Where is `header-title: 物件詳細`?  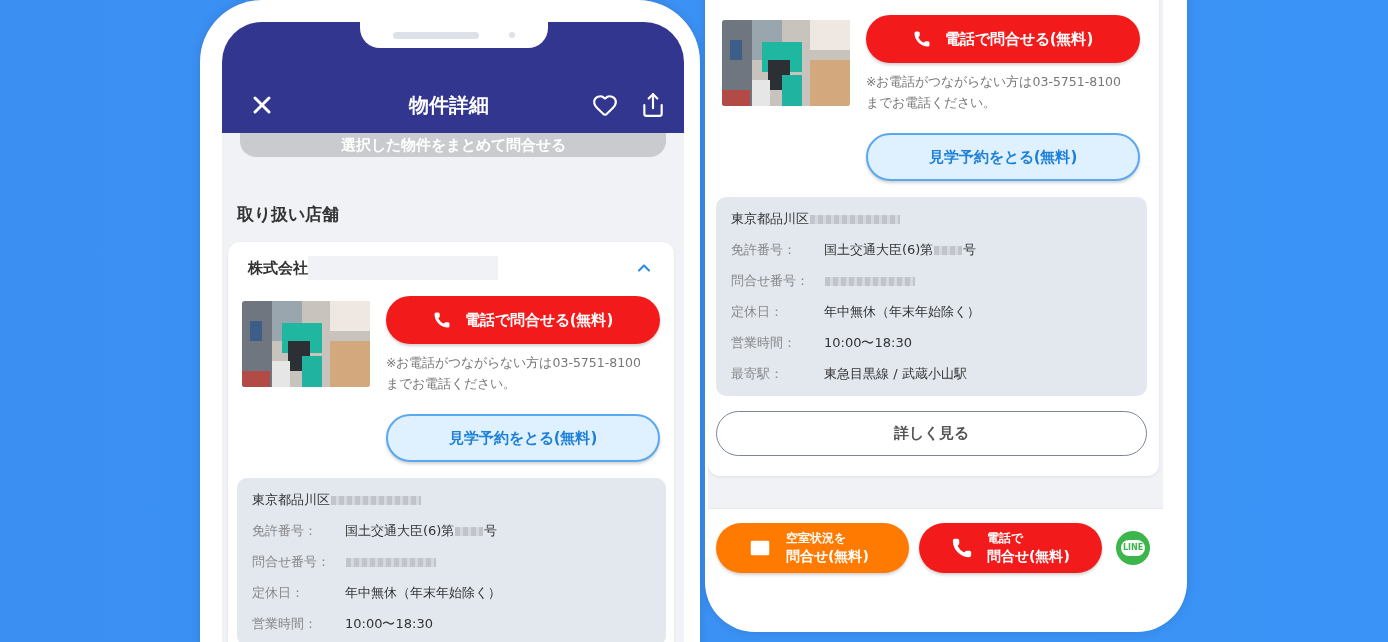
header-title: 物件詳細 is located at coordinates (449, 105).